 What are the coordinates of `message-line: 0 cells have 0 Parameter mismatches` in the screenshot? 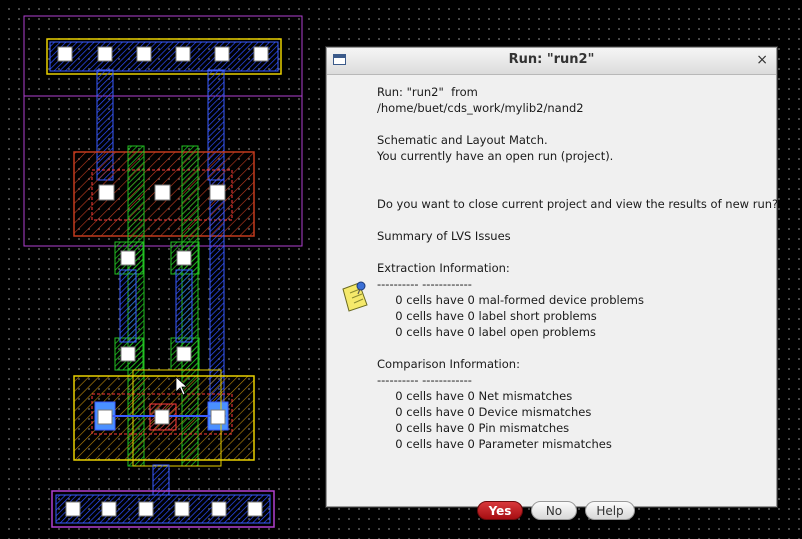 It's located at (494, 444).